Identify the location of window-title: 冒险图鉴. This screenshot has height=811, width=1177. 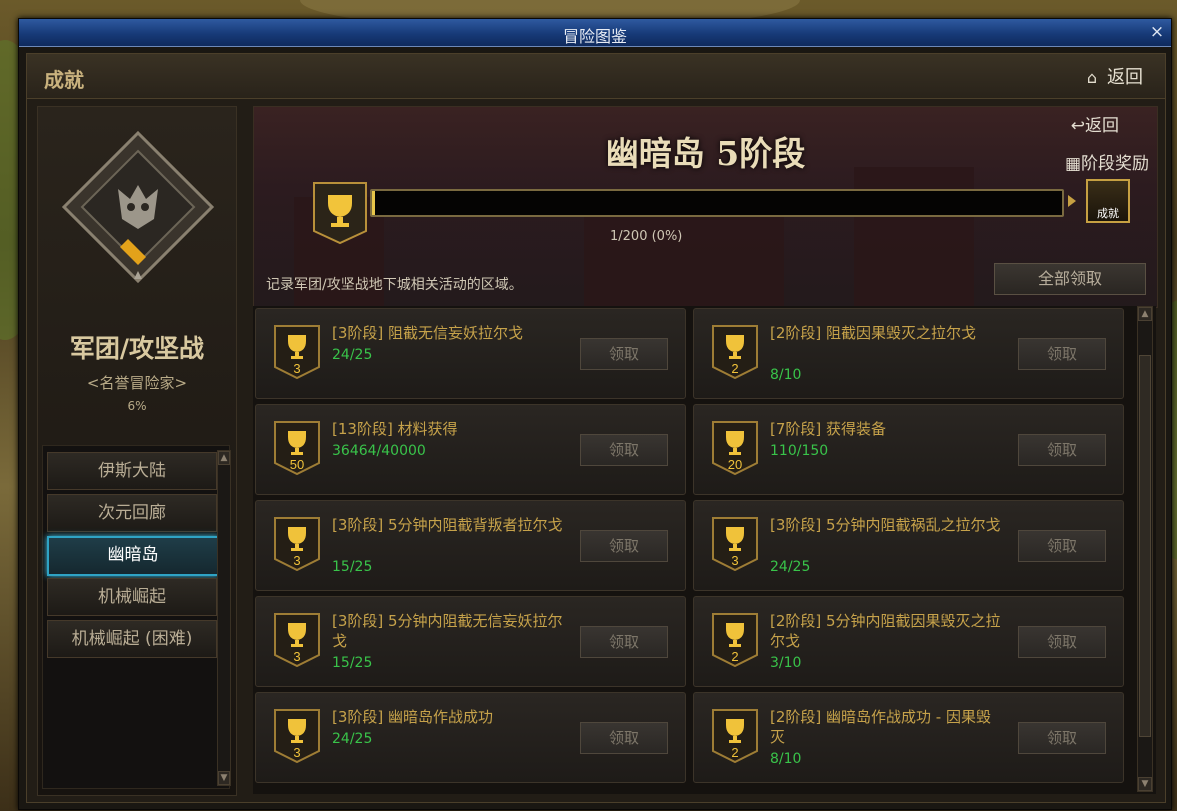
(594, 36).